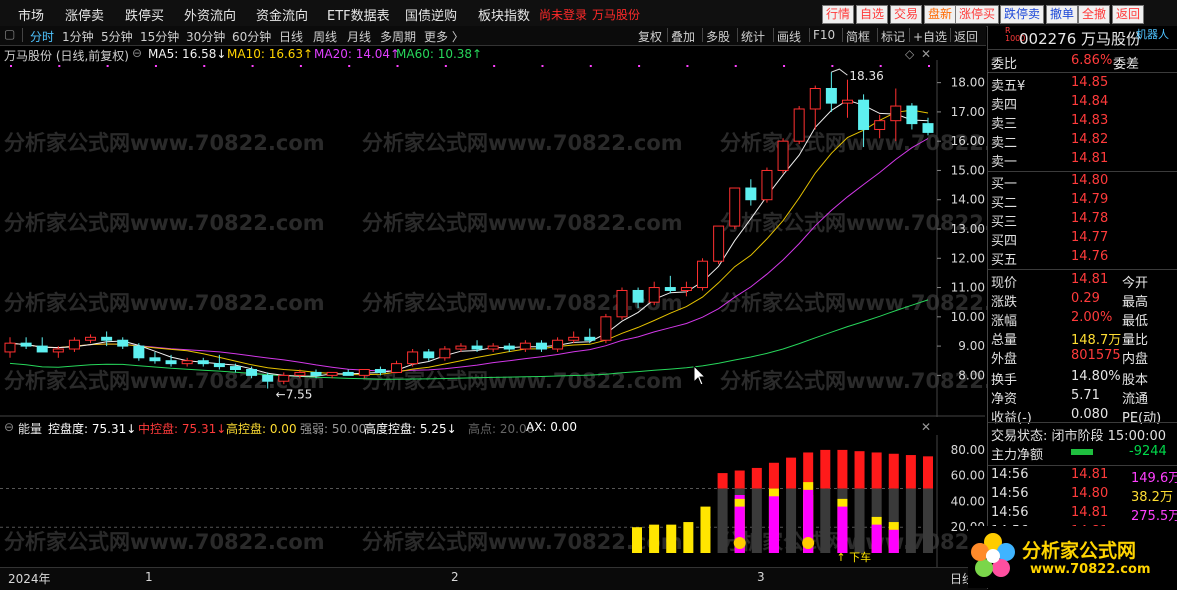 Image resolution: width=1177 pixels, height=590 pixels. What do you see at coordinates (251, 36) in the screenshot?
I see `period-tab-5: 60分钟` at bounding box center [251, 36].